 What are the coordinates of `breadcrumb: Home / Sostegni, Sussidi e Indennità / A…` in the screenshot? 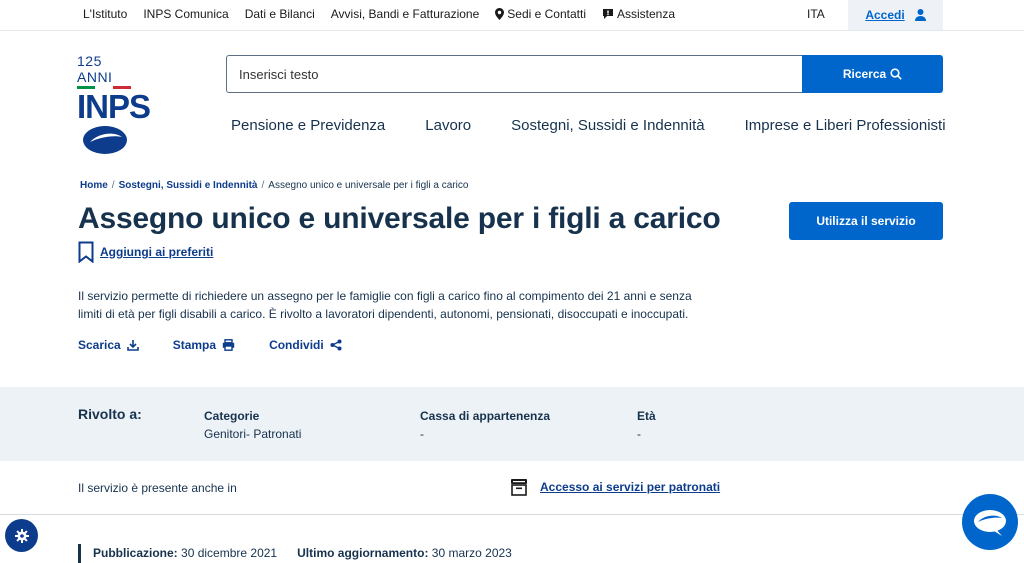 It's located at (274, 185).